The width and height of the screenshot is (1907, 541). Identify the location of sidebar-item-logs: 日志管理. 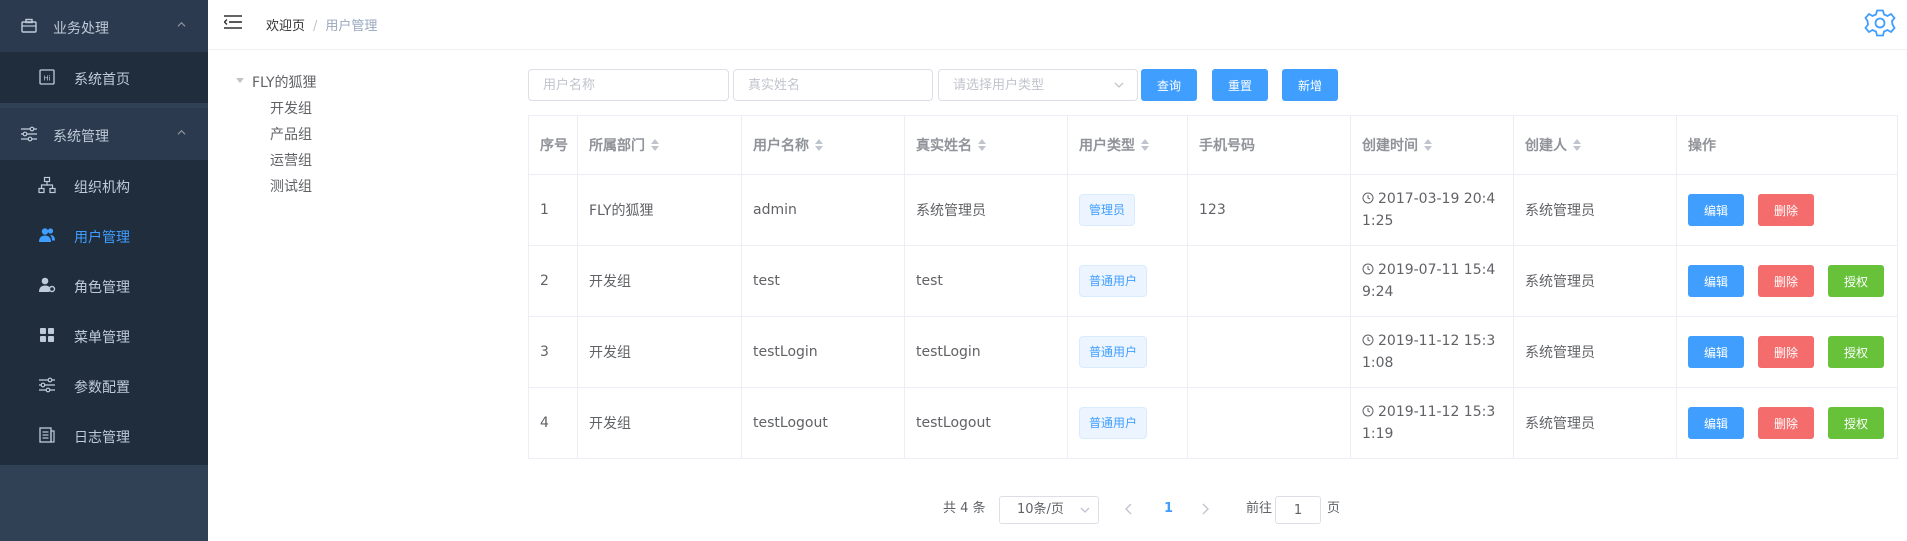
(104, 435).